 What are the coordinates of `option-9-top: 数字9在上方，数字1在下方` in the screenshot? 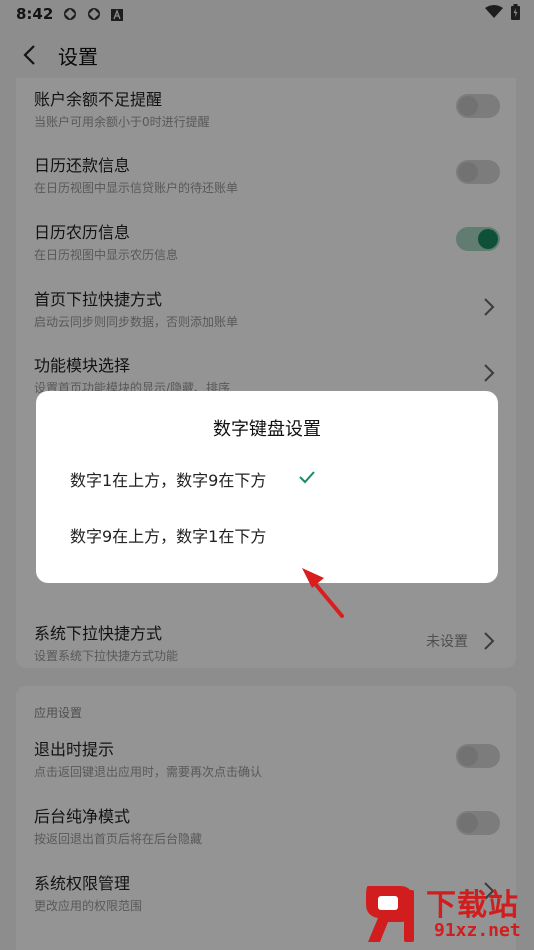 It's located at (168, 535).